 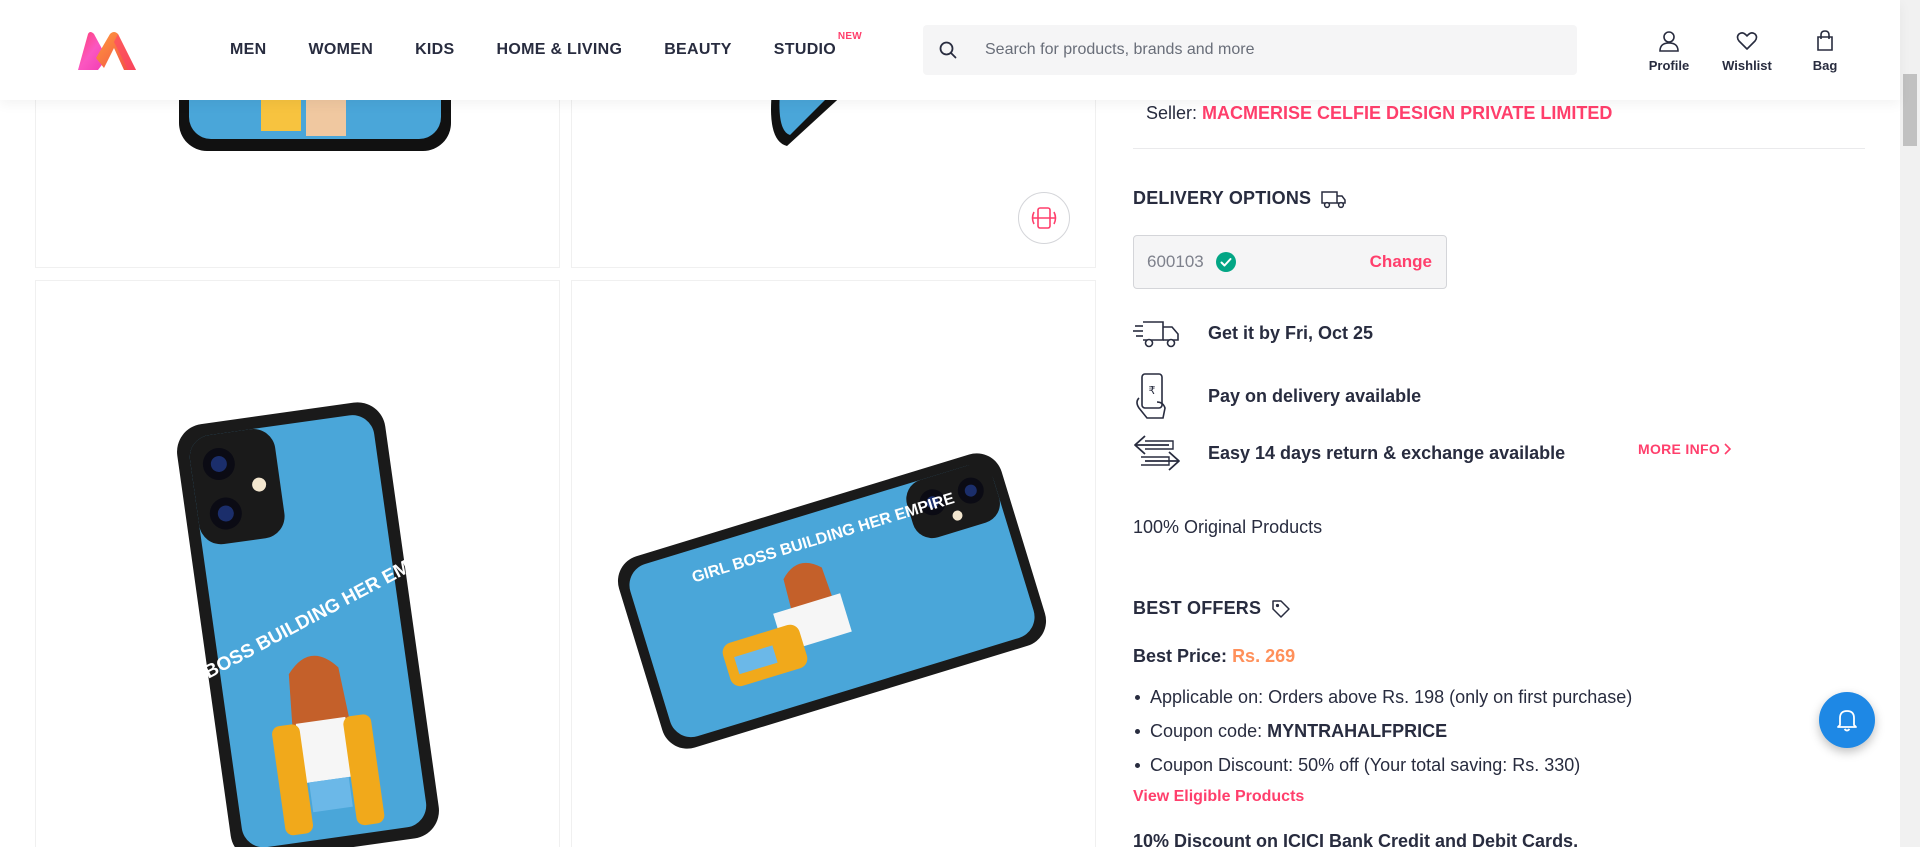 I want to click on scrollbar-thumb, so click(x=1910, y=110).